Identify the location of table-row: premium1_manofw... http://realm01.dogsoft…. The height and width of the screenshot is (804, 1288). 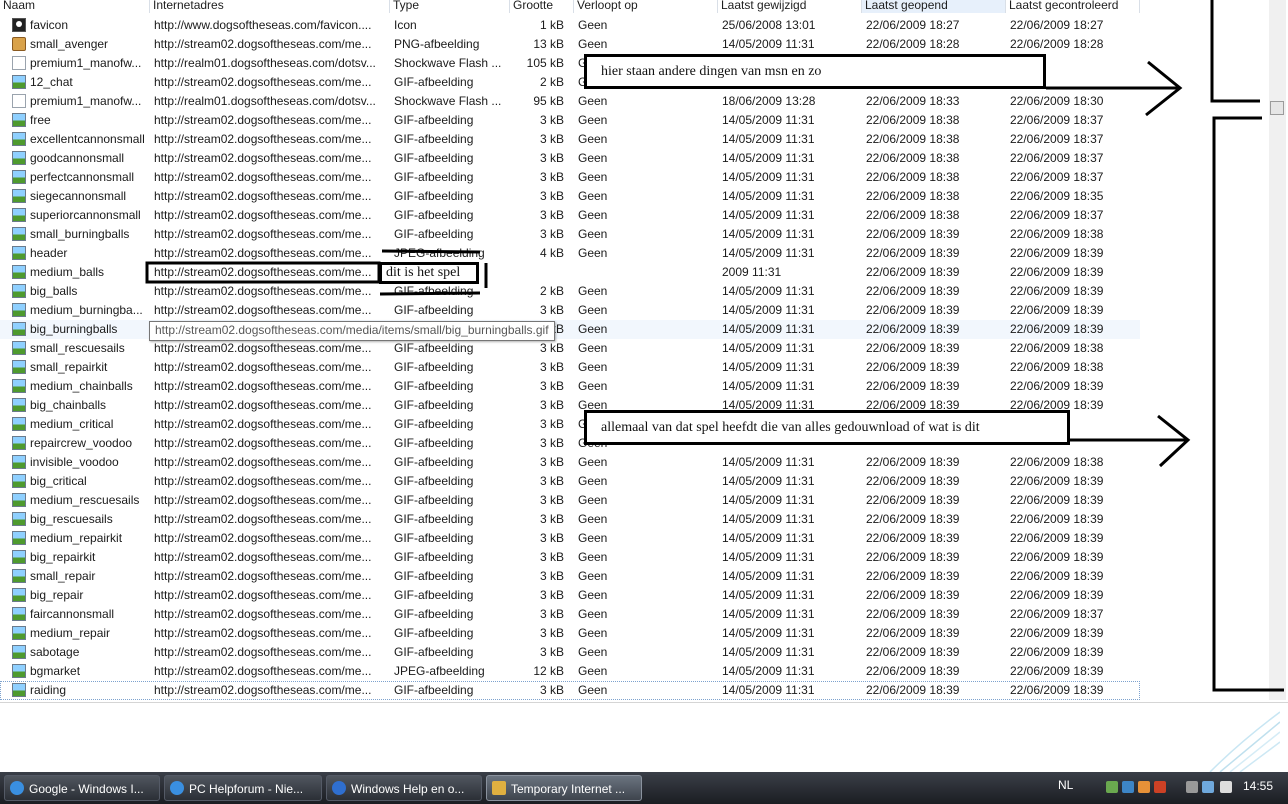
(570, 101).